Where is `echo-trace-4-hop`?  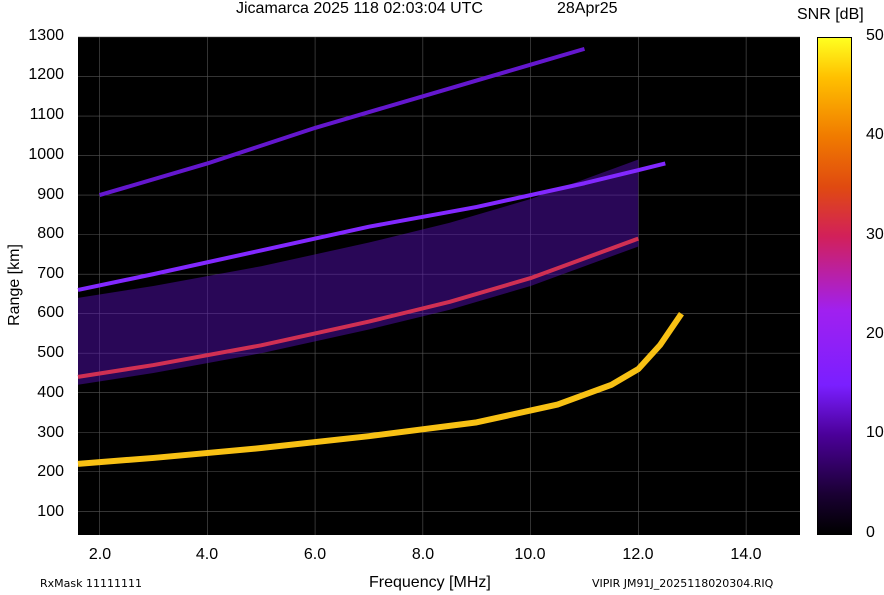
echo-trace-4-hop is located at coordinates (342, 122).